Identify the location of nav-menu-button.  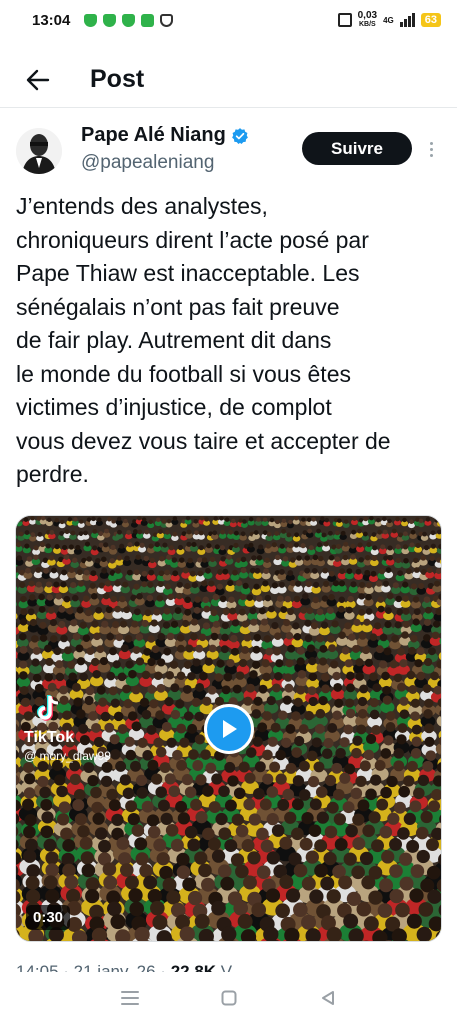
(130, 998).